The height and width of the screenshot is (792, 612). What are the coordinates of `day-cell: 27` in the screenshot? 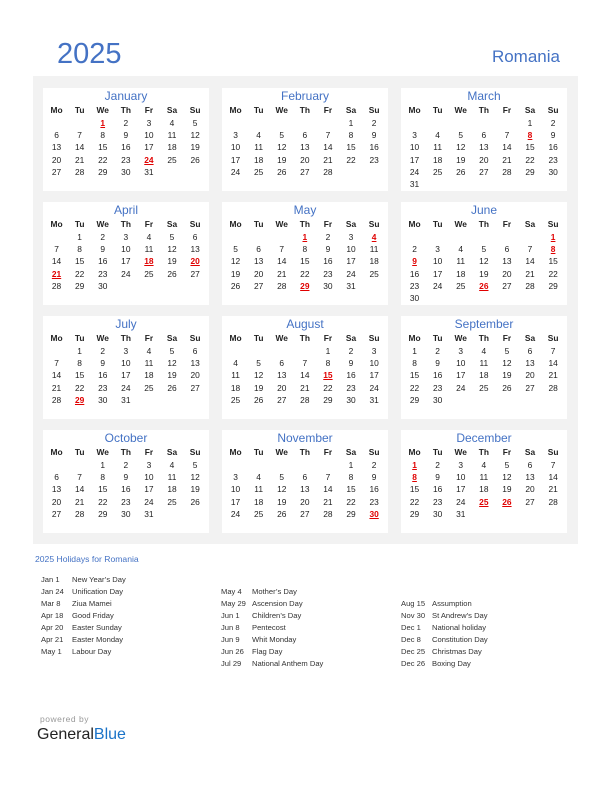 It's located at (530, 501).